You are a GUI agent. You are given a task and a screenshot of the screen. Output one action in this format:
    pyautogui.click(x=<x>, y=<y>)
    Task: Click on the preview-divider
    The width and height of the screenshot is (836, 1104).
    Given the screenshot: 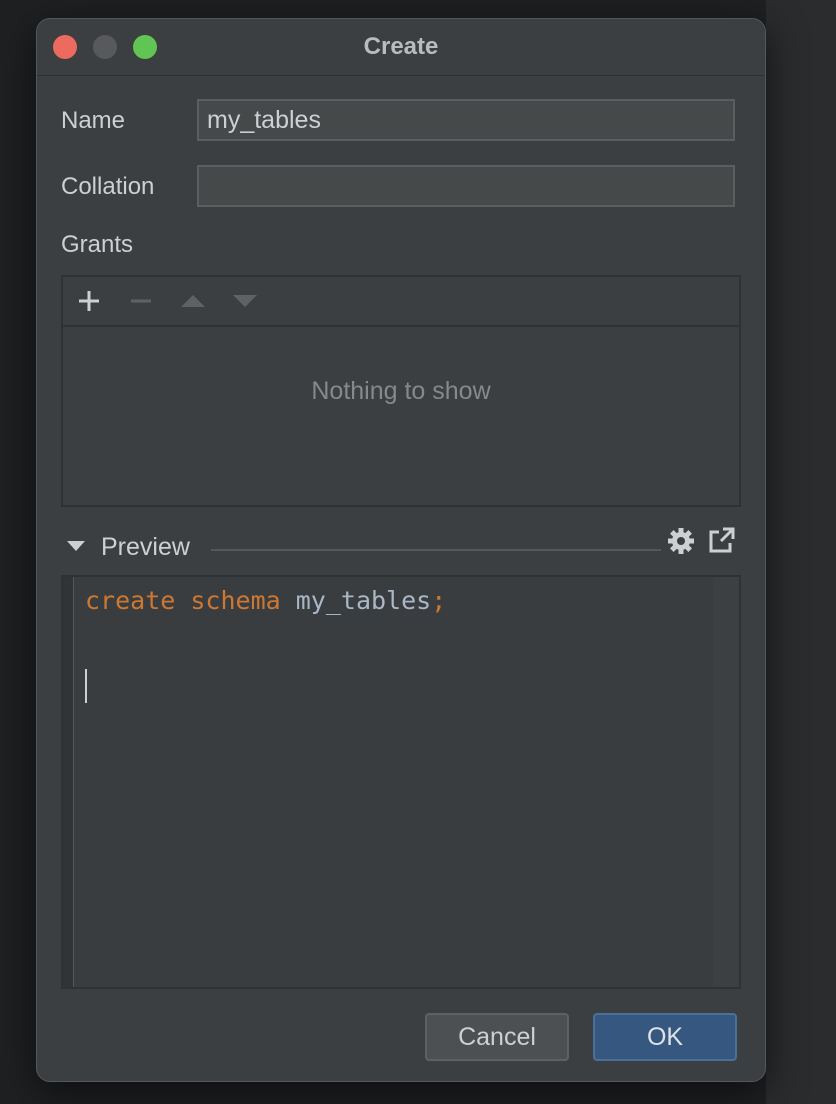 What is the action you would take?
    pyautogui.click(x=436, y=550)
    